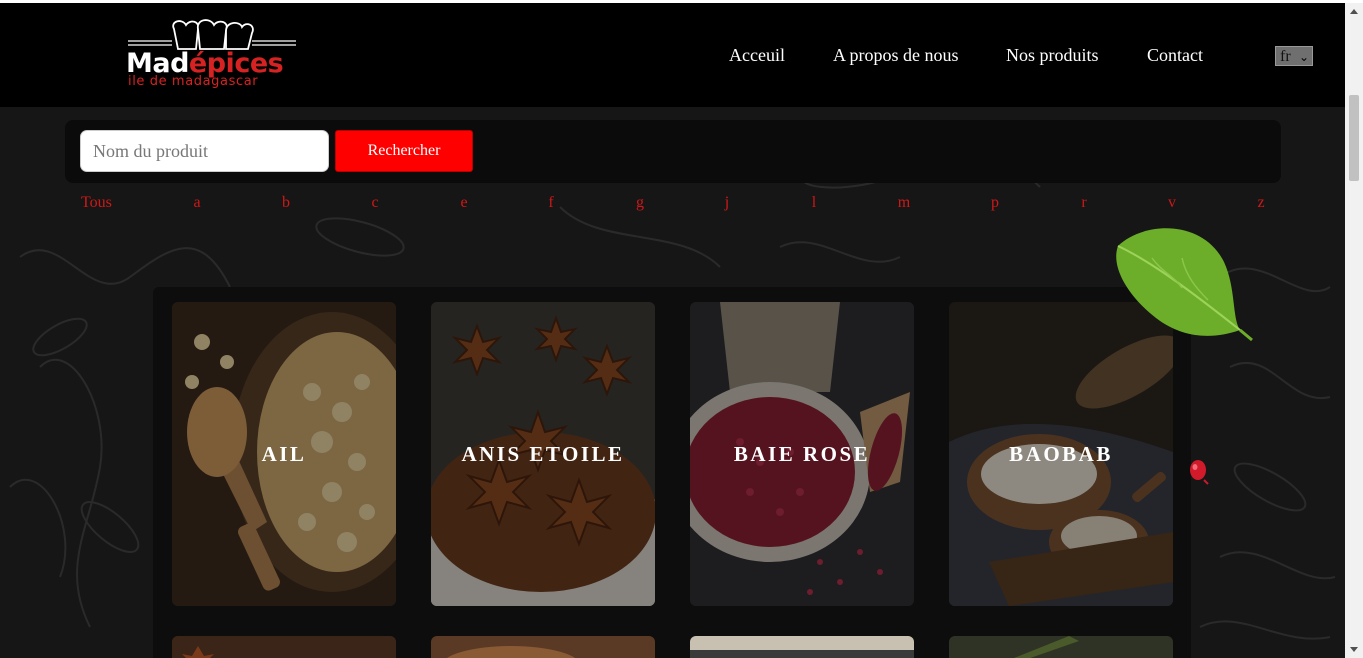 The height and width of the screenshot is (658, 1363). Describe the element at coordinates (550, 203) in the screenshot. I see `filter-letter-f: f` at that location.